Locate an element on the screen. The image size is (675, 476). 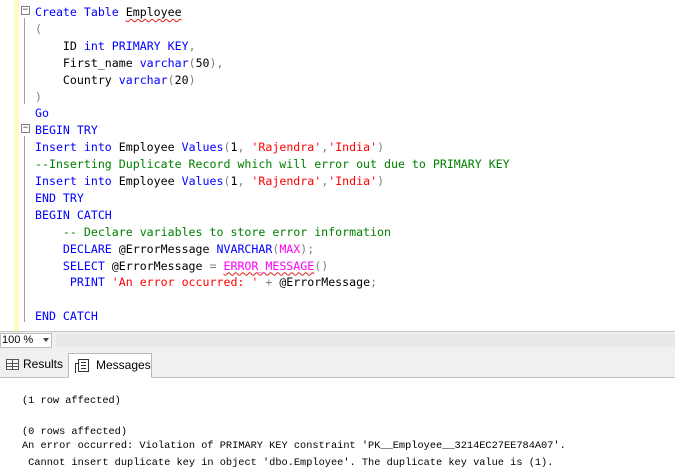
code-line: BEGIN TRY is located at coordinates (66, 130).